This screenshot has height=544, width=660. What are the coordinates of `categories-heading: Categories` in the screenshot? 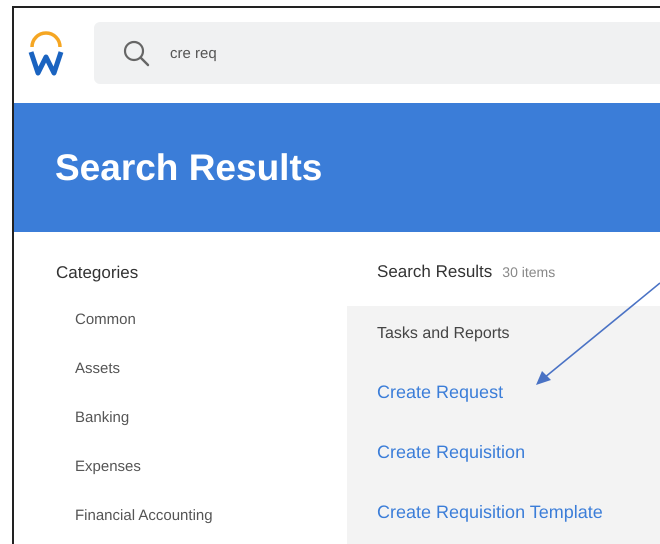 It's located at (97, 273).